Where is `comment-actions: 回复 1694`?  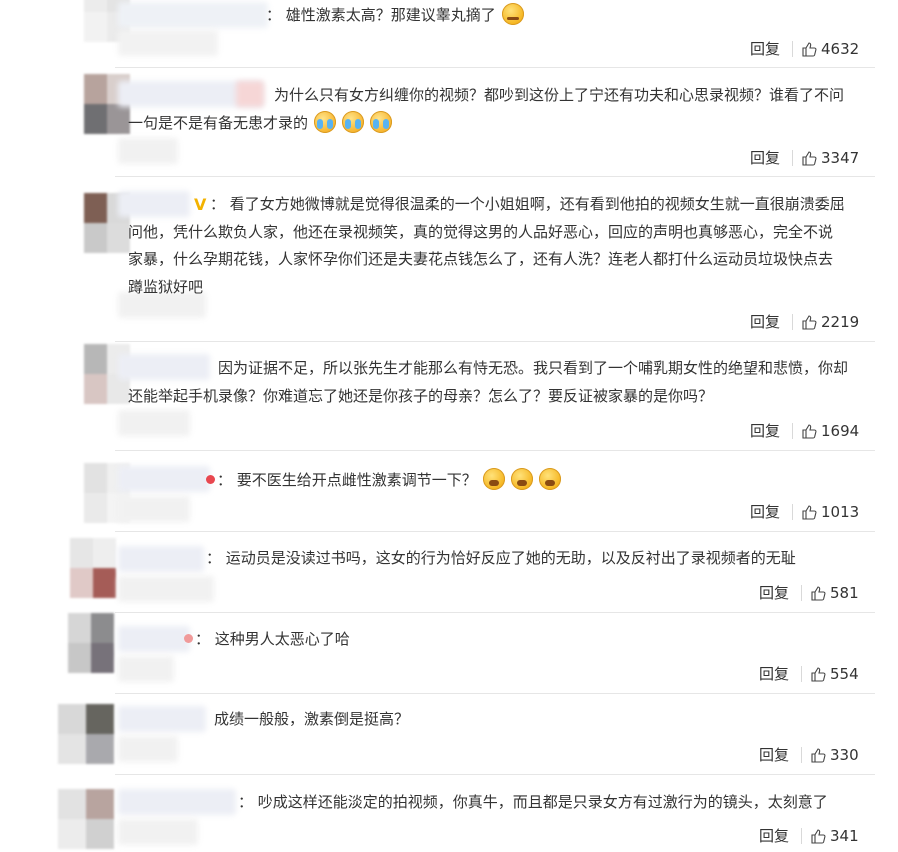 comment-actions: 回复 1694 is located at coordinates (804, 430).